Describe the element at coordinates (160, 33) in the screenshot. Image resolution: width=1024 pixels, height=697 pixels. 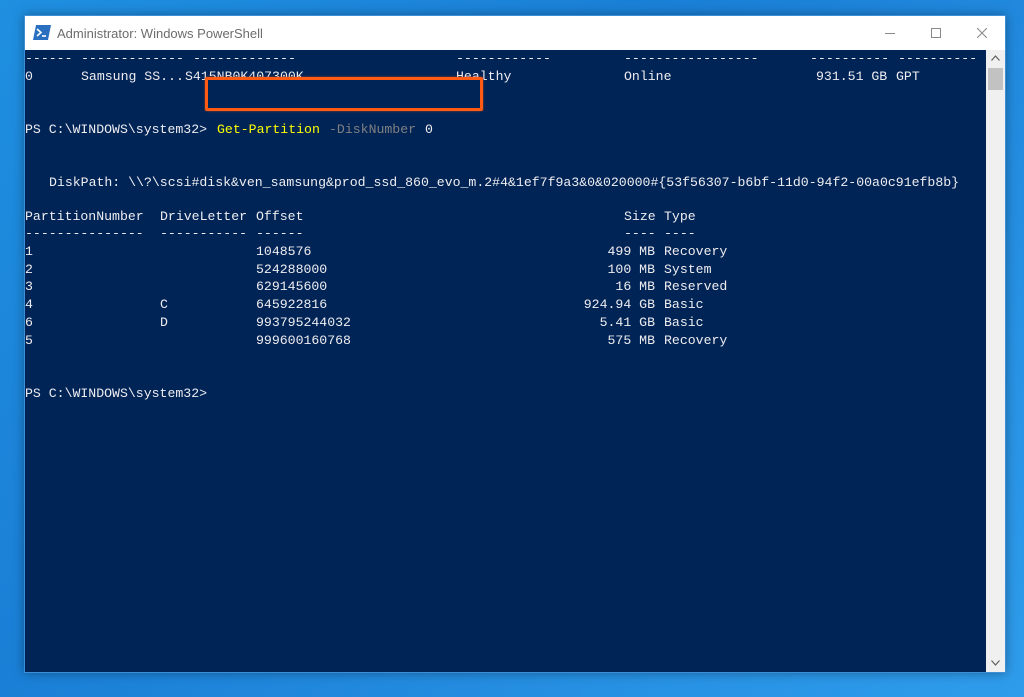
I see `window-title: Administrator: Windows PowerShell` at that location.